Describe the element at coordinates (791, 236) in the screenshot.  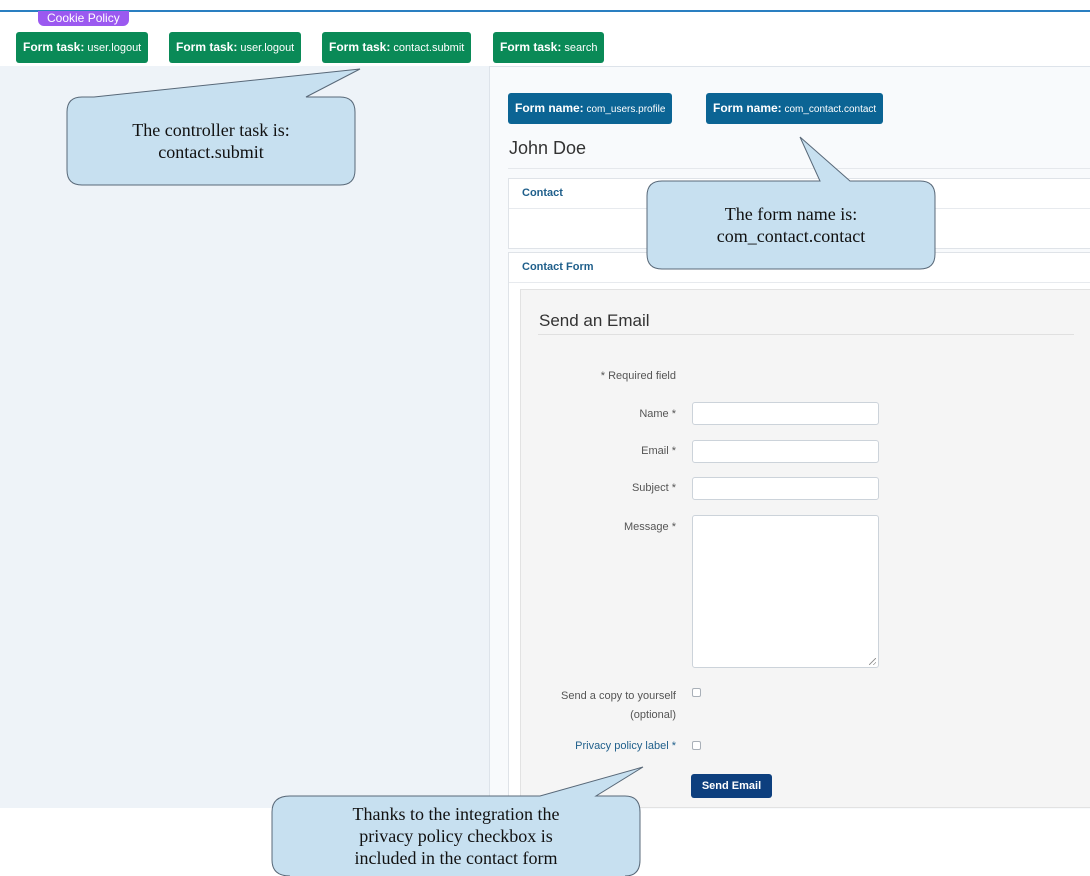
I see `callout-line: com_contact.contact` at that location.